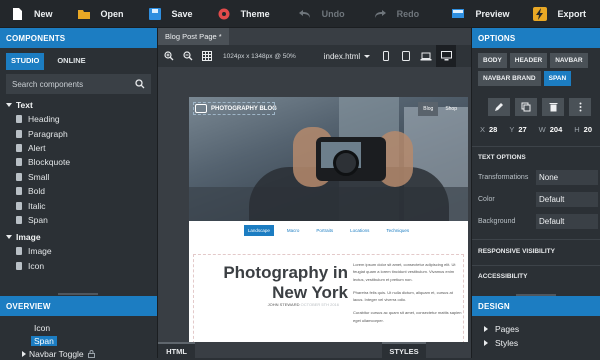  What do you see at coordinates (140, 84) in the screenshot?
I see `search-icon` at bounding box center [140, 84].